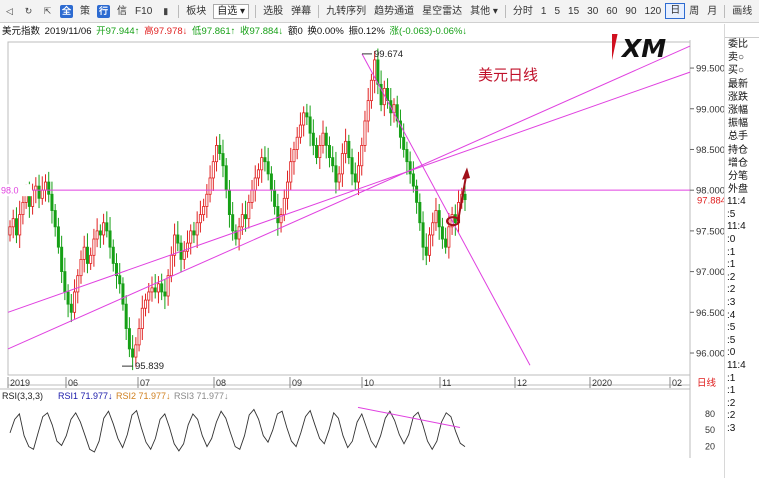  I want to click on y-tick-label: 99.500, so click(710, 69).